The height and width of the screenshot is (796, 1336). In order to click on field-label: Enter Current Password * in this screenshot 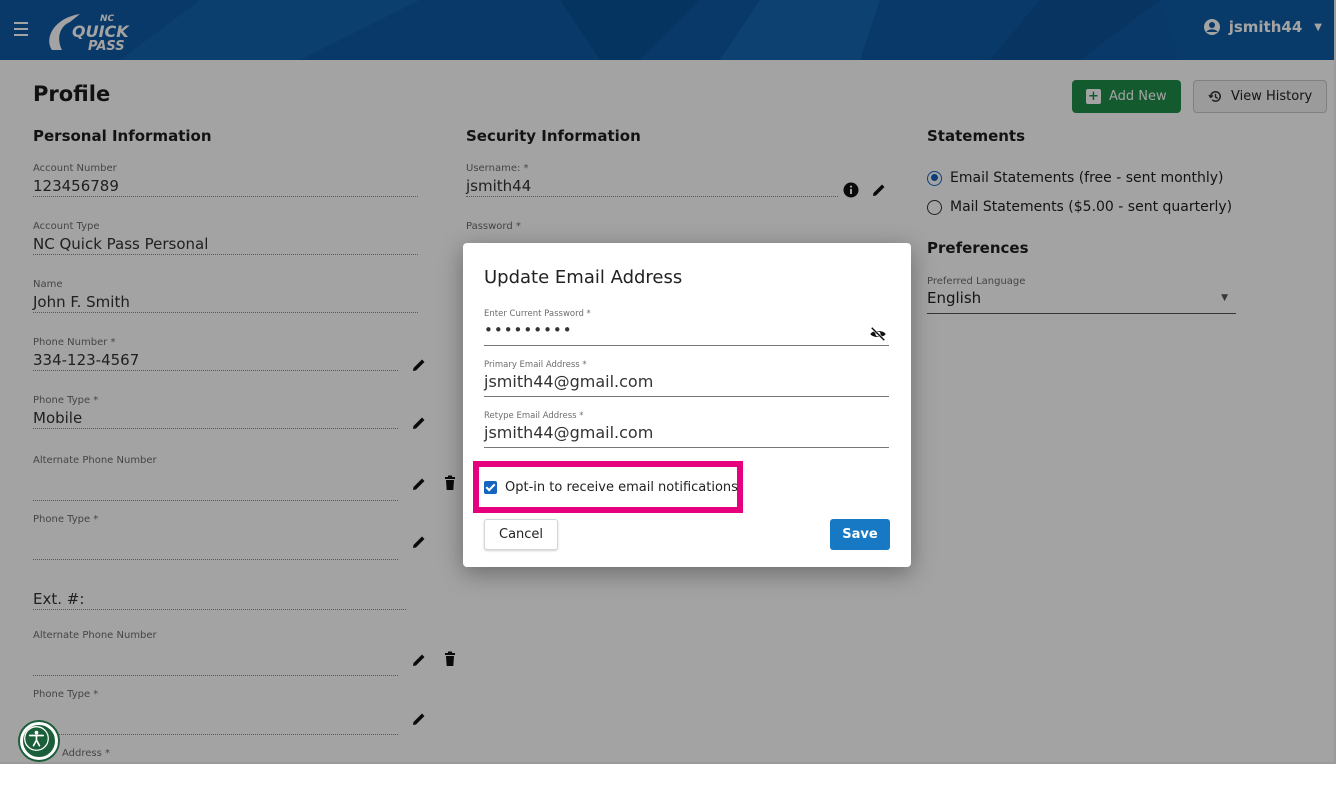, I will do `click(537, 314)`.